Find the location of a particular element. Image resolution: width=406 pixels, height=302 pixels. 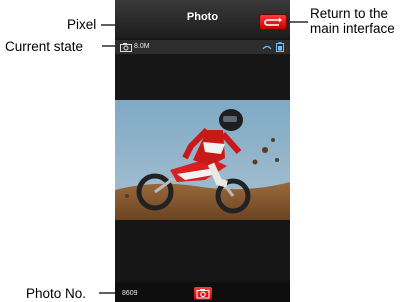

resolution-text: 8.0M is located at coordinates (142, 46).